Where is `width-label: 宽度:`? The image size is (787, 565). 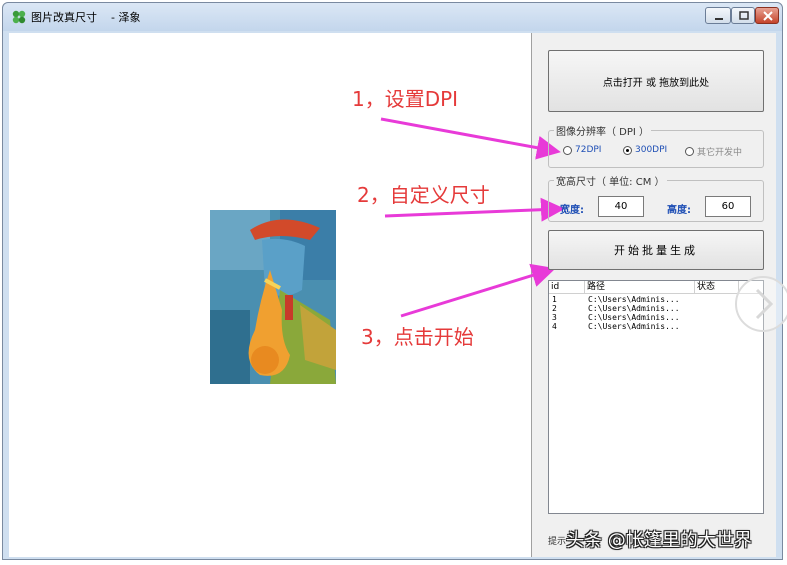
width-label: 宽度: is located at coordinates (572, 210).